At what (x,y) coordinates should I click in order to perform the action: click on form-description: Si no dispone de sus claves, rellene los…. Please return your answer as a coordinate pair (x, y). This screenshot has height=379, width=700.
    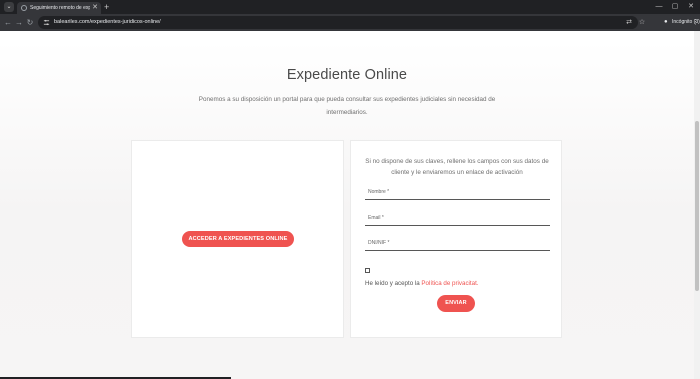
    Looking at the image, I should click on (457, 167).